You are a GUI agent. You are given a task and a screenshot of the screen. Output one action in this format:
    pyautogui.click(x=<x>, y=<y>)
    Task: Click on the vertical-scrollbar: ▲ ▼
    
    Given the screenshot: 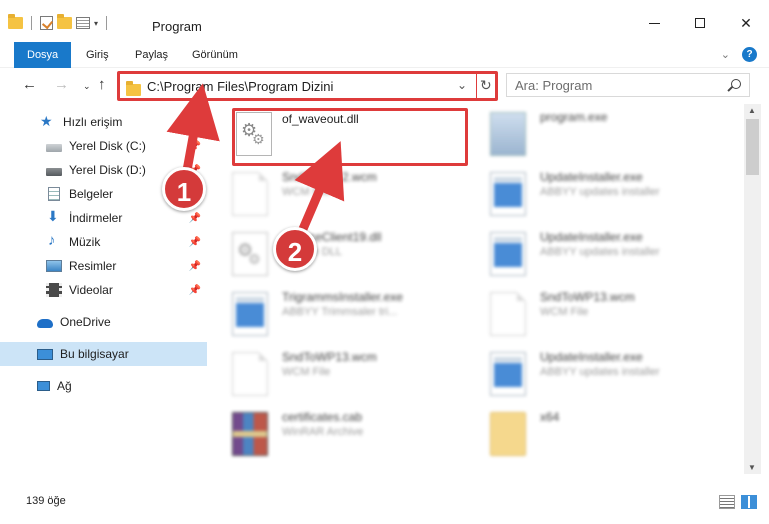 What is the action you would take?
    pyautogui.click(x=752, y=289)
    